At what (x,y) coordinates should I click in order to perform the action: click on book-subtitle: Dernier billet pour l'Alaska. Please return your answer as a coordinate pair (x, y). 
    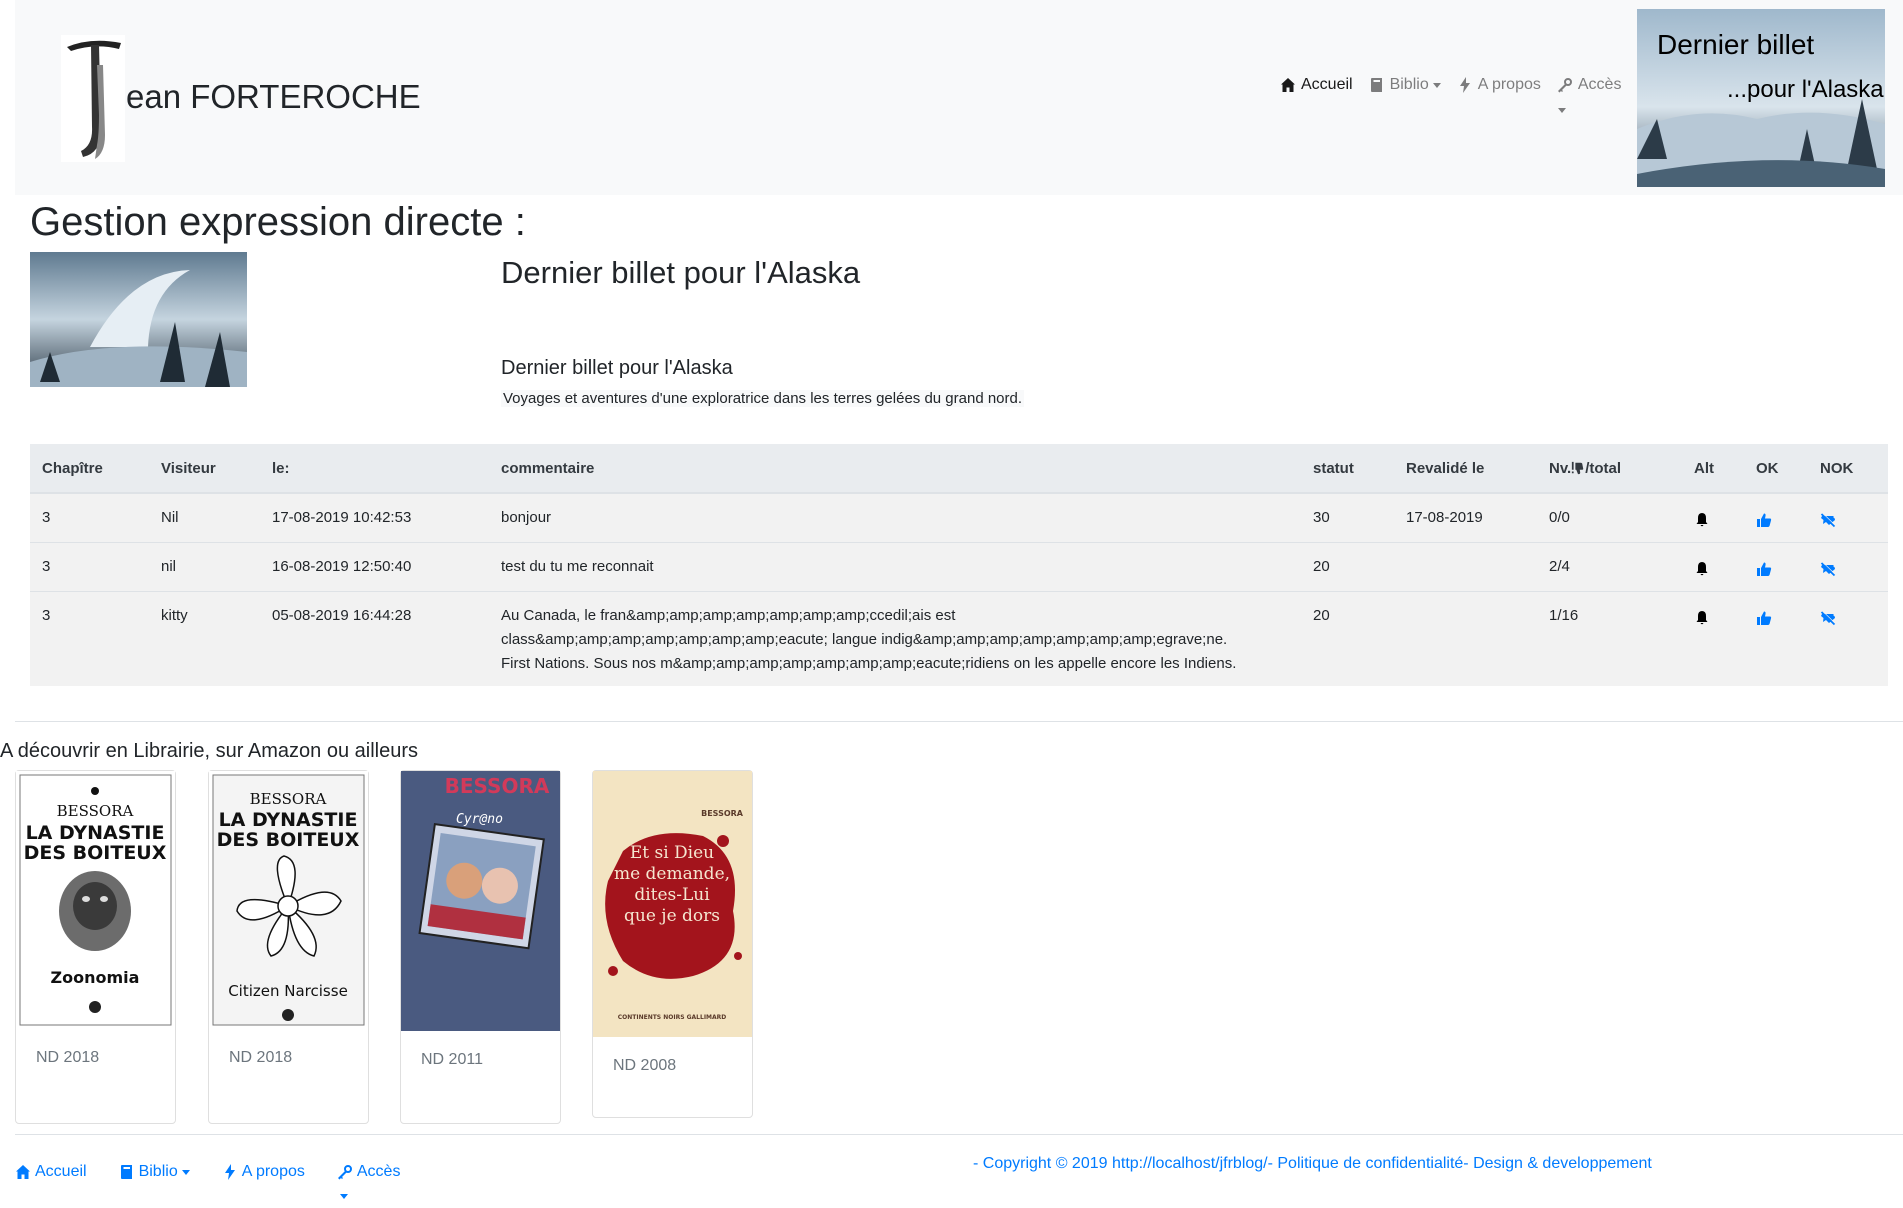
    Looking at the image, I should click on (617, 368).